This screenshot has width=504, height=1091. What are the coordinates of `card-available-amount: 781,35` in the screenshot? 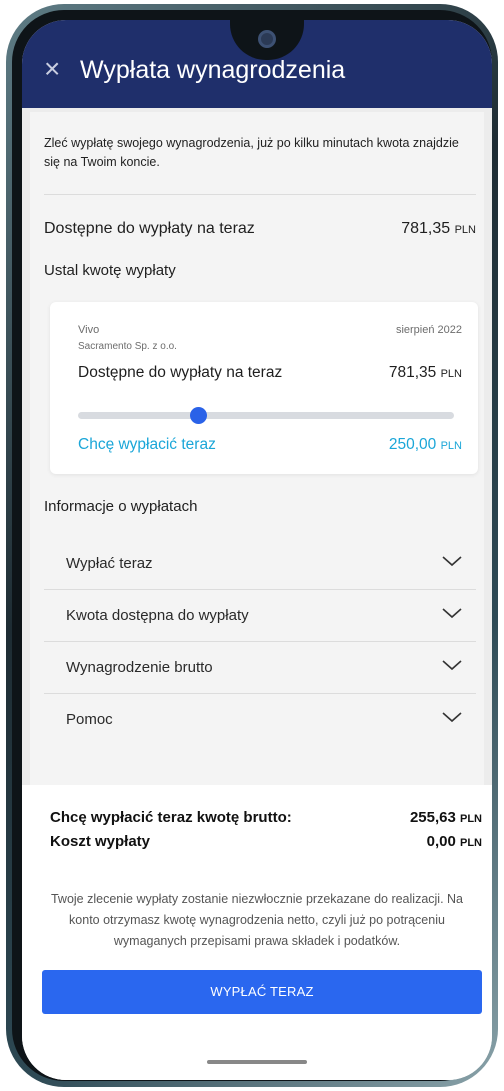 It's located at (412, 372).